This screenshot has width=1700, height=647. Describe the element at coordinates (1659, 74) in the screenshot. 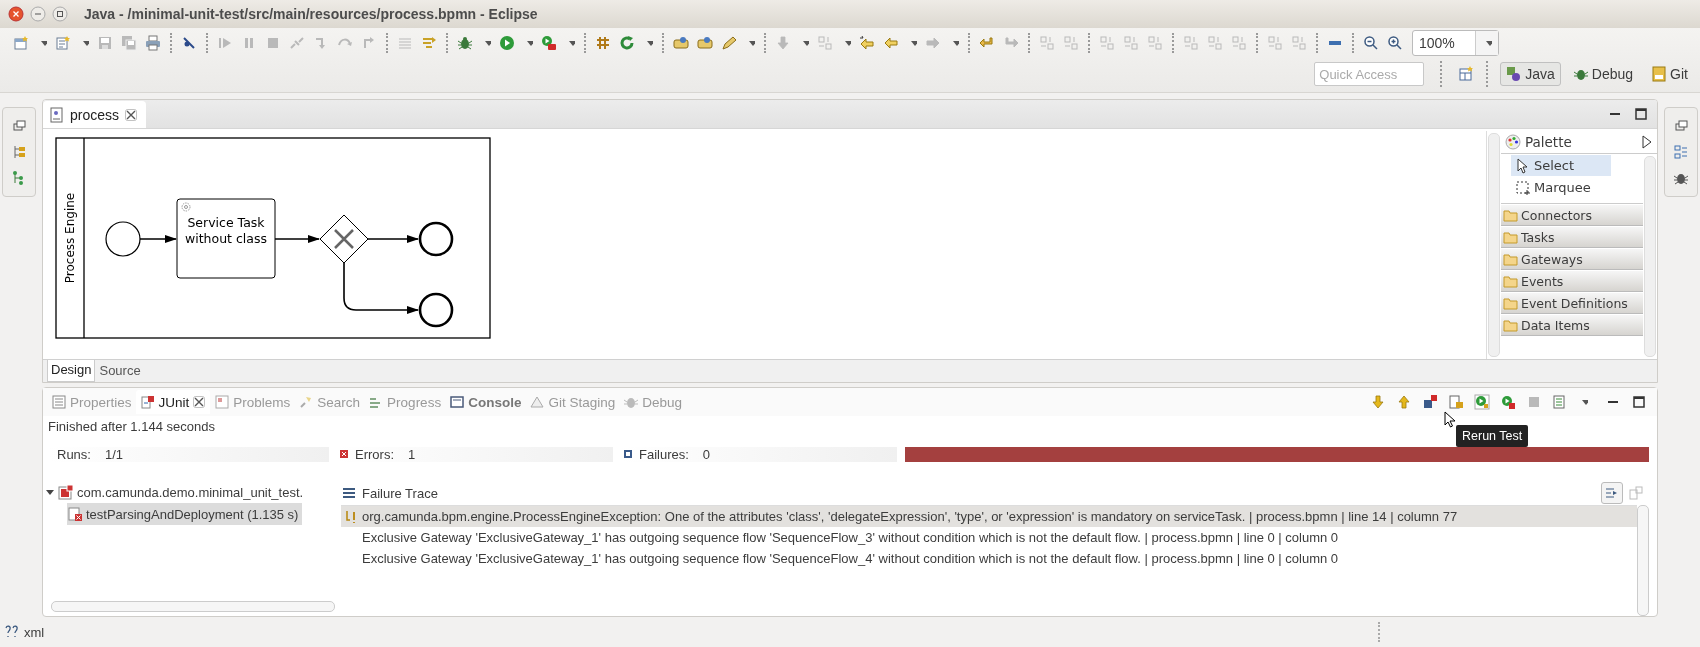

I see `git-icon` at that location.